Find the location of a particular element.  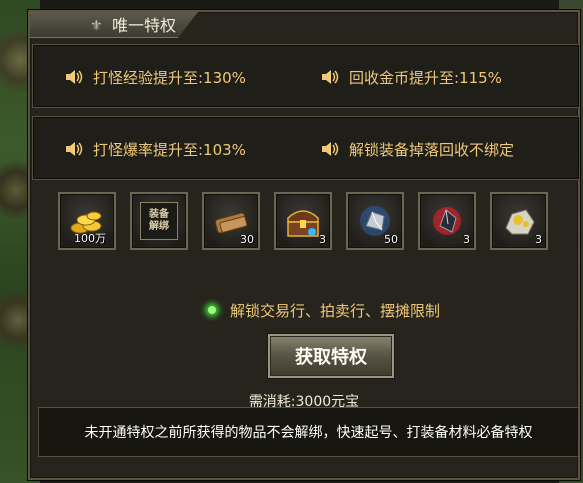

gold-ore-icon is located at coordinates (520, 222).